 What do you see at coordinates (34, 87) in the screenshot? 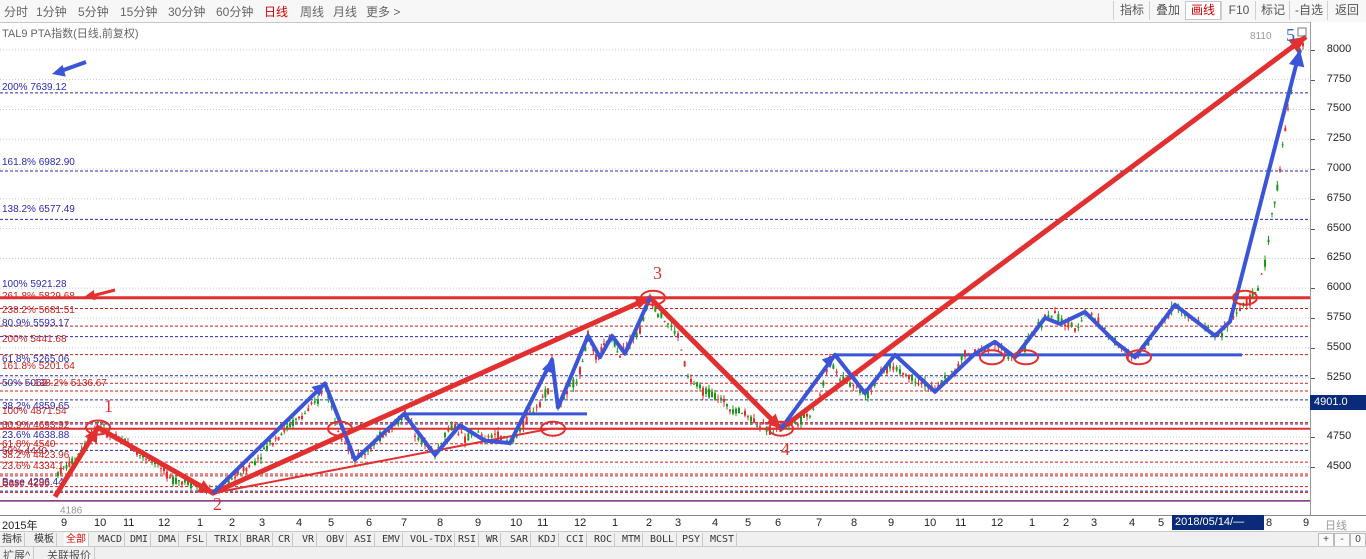
I see `fib-label-0: 200% 7639.12` at bounding box center [34, 87].